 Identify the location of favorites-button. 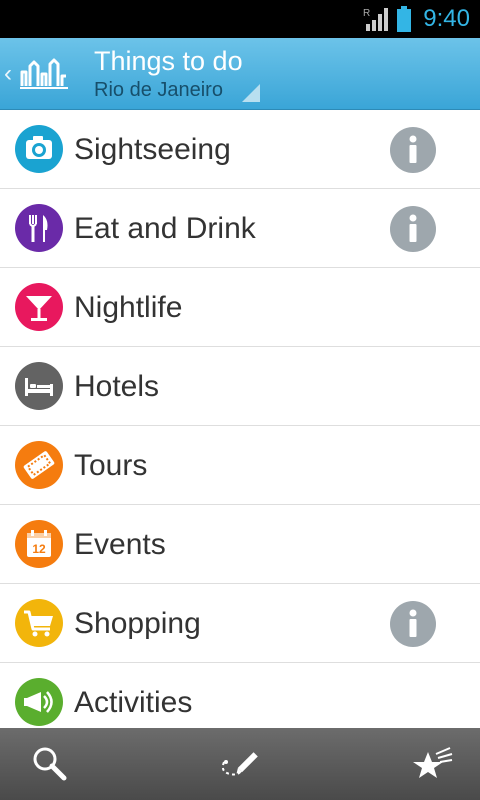
(432, 764).